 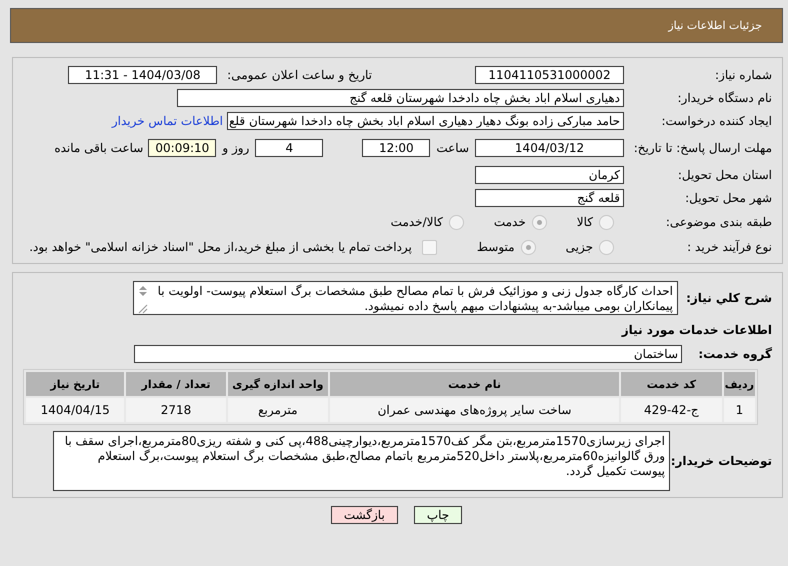 I want to click on remaining-time-field: 00:09:10, so click(x=182, y=148).